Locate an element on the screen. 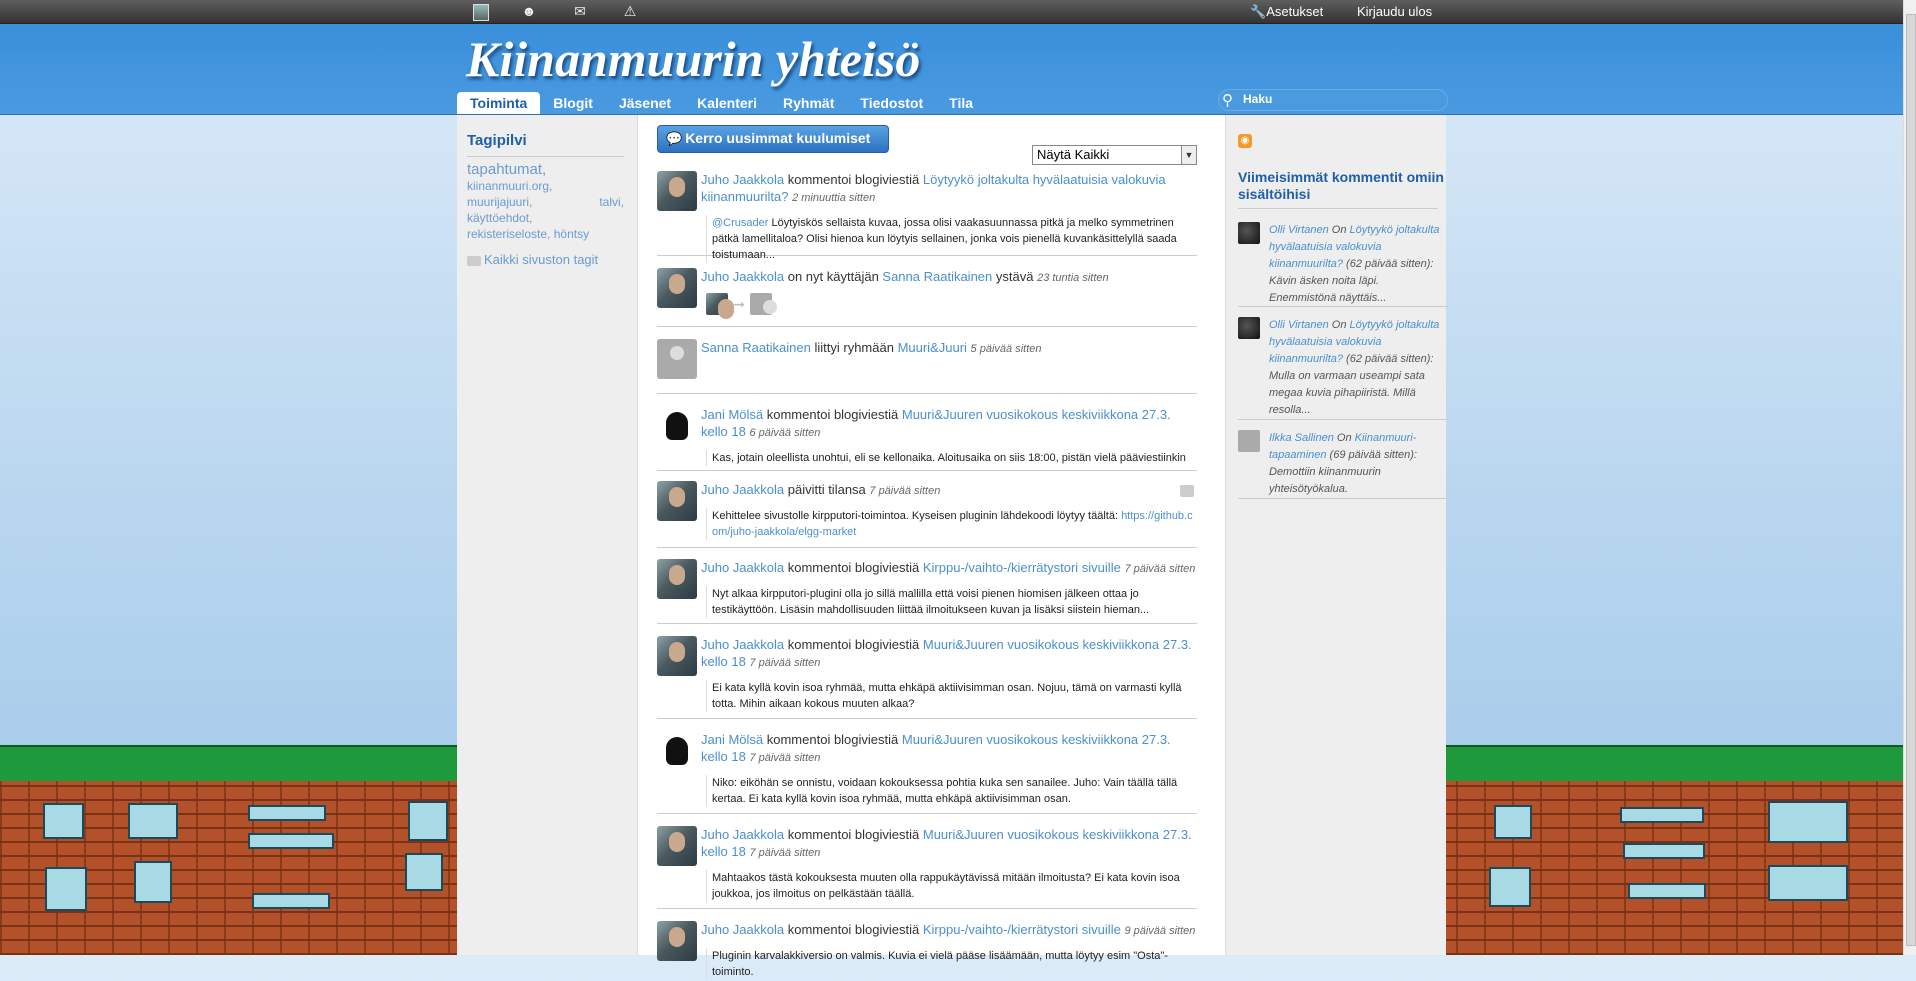  site-title: Kiinanmuurin yhteisö is located at coordinates (693, 59).